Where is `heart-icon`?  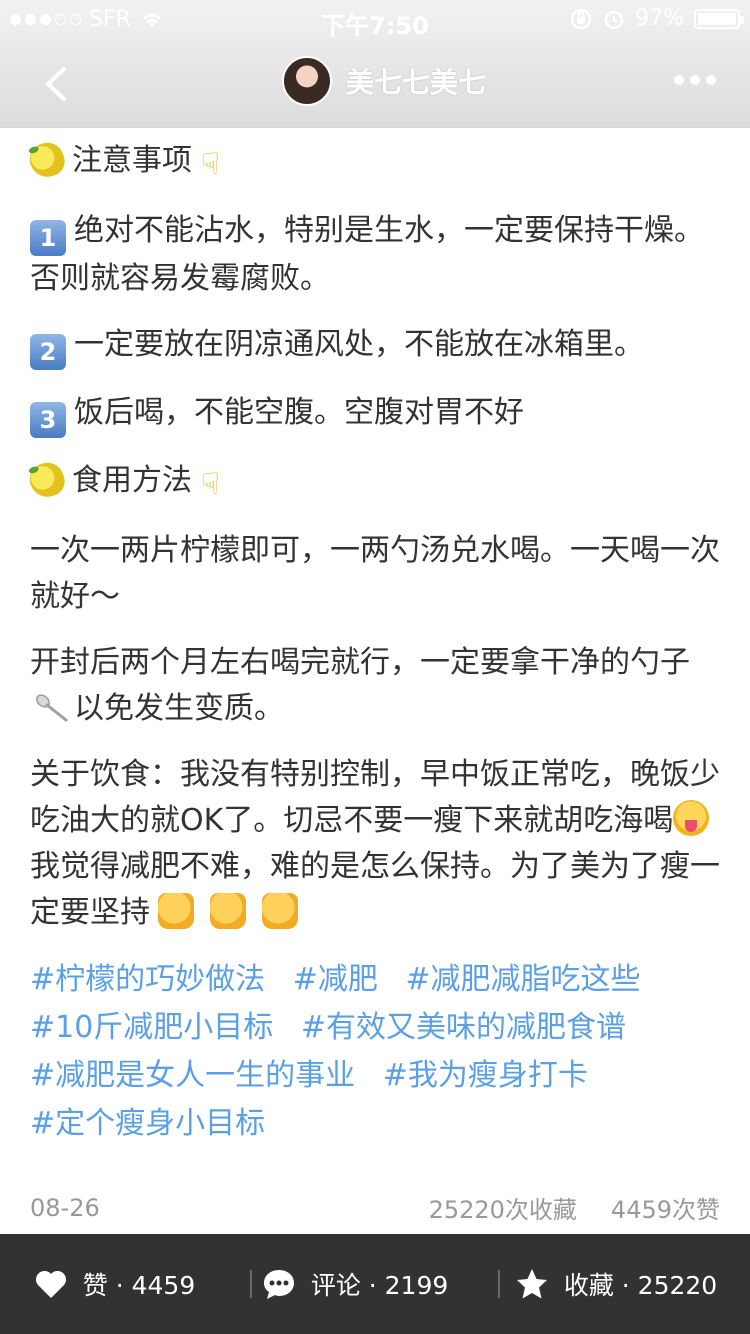
heart-icon is located at coordinates (50, 1284).